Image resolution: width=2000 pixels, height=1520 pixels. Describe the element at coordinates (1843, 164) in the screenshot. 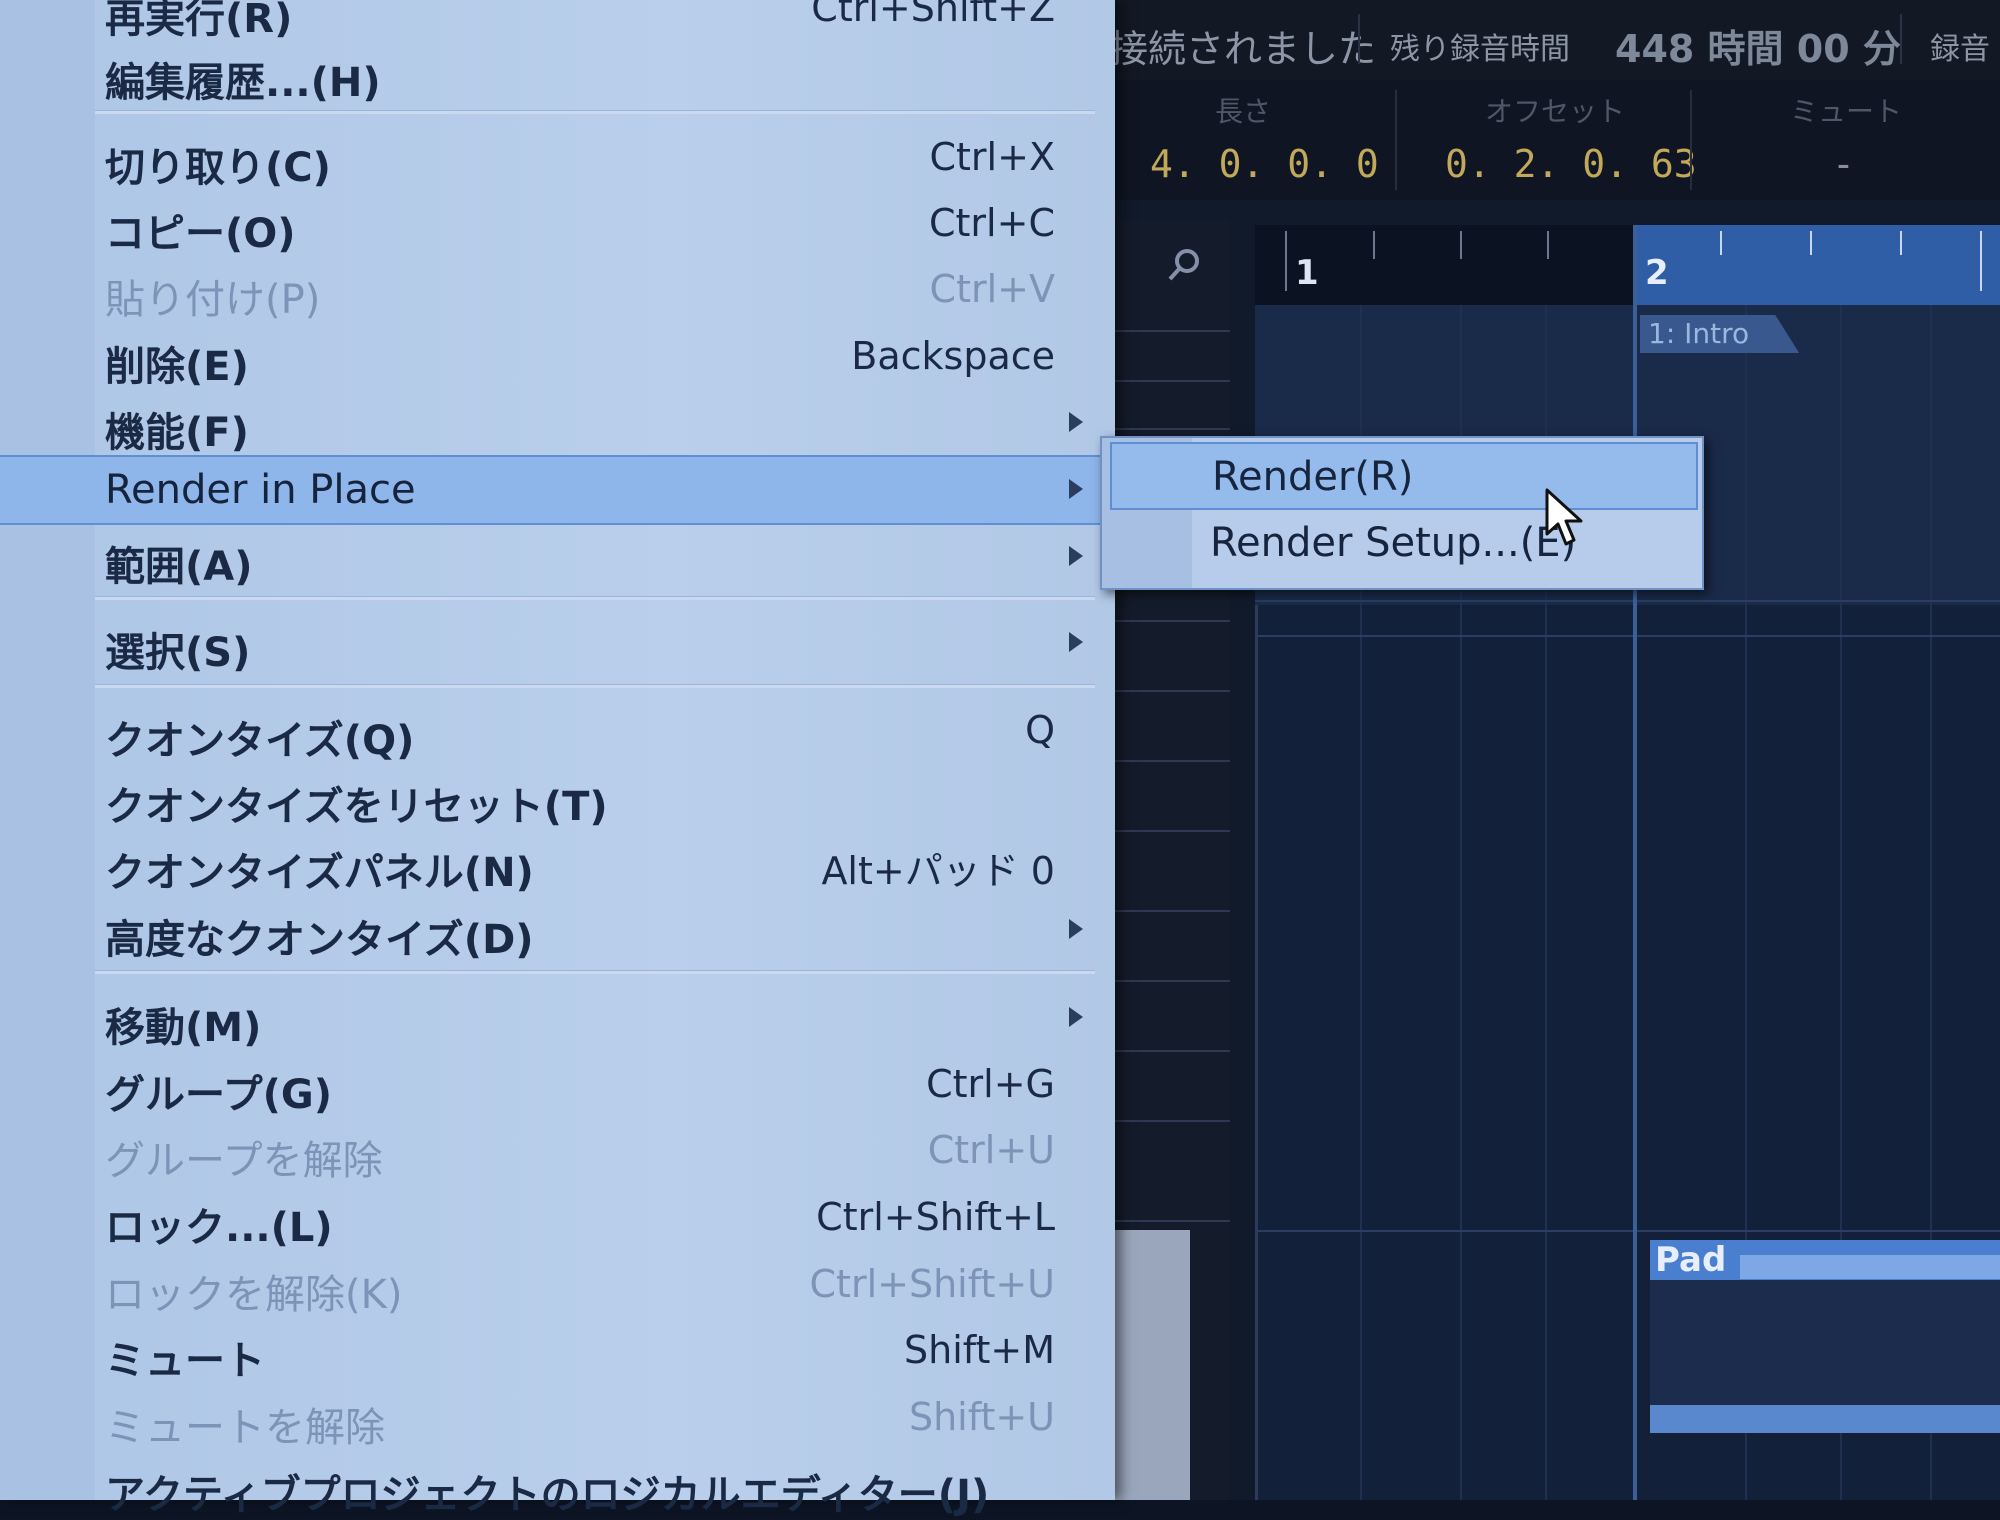

I see `mute-value: -` at that location.